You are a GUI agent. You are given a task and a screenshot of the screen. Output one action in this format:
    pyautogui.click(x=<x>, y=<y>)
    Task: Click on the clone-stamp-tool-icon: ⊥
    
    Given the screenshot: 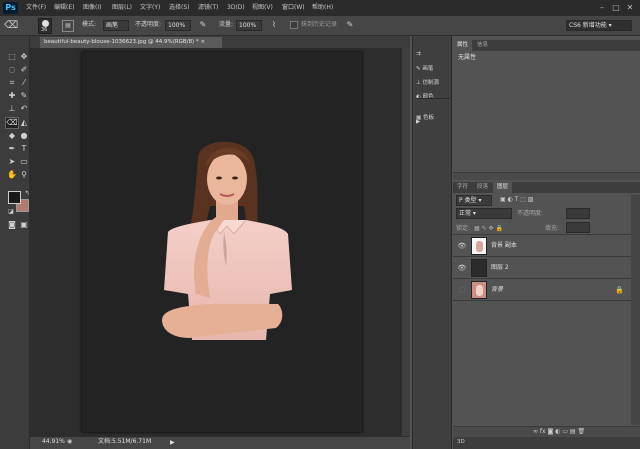 What is the action you would take?
    pyautogui.click(x=12, y=109)
    